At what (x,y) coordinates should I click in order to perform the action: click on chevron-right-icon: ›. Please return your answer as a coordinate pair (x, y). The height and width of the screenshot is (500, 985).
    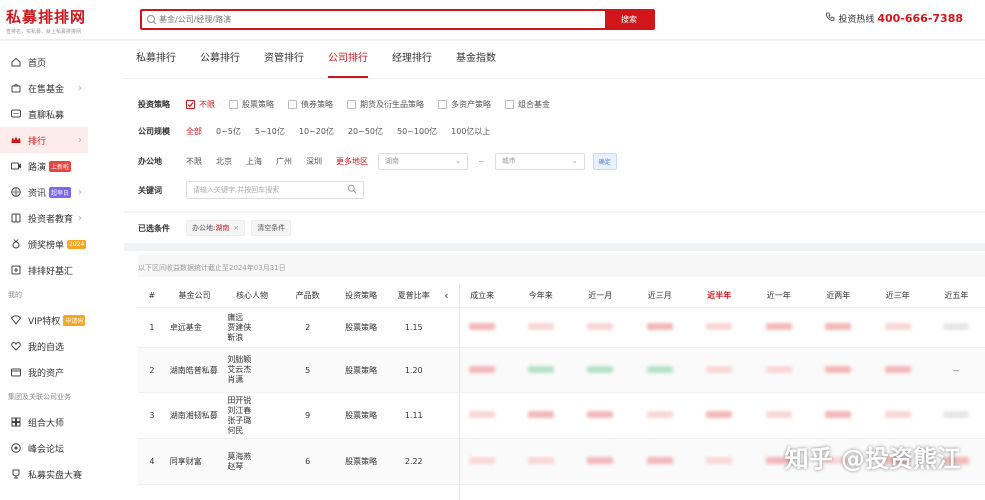
    Looking at the image, I should click on (80, 140).